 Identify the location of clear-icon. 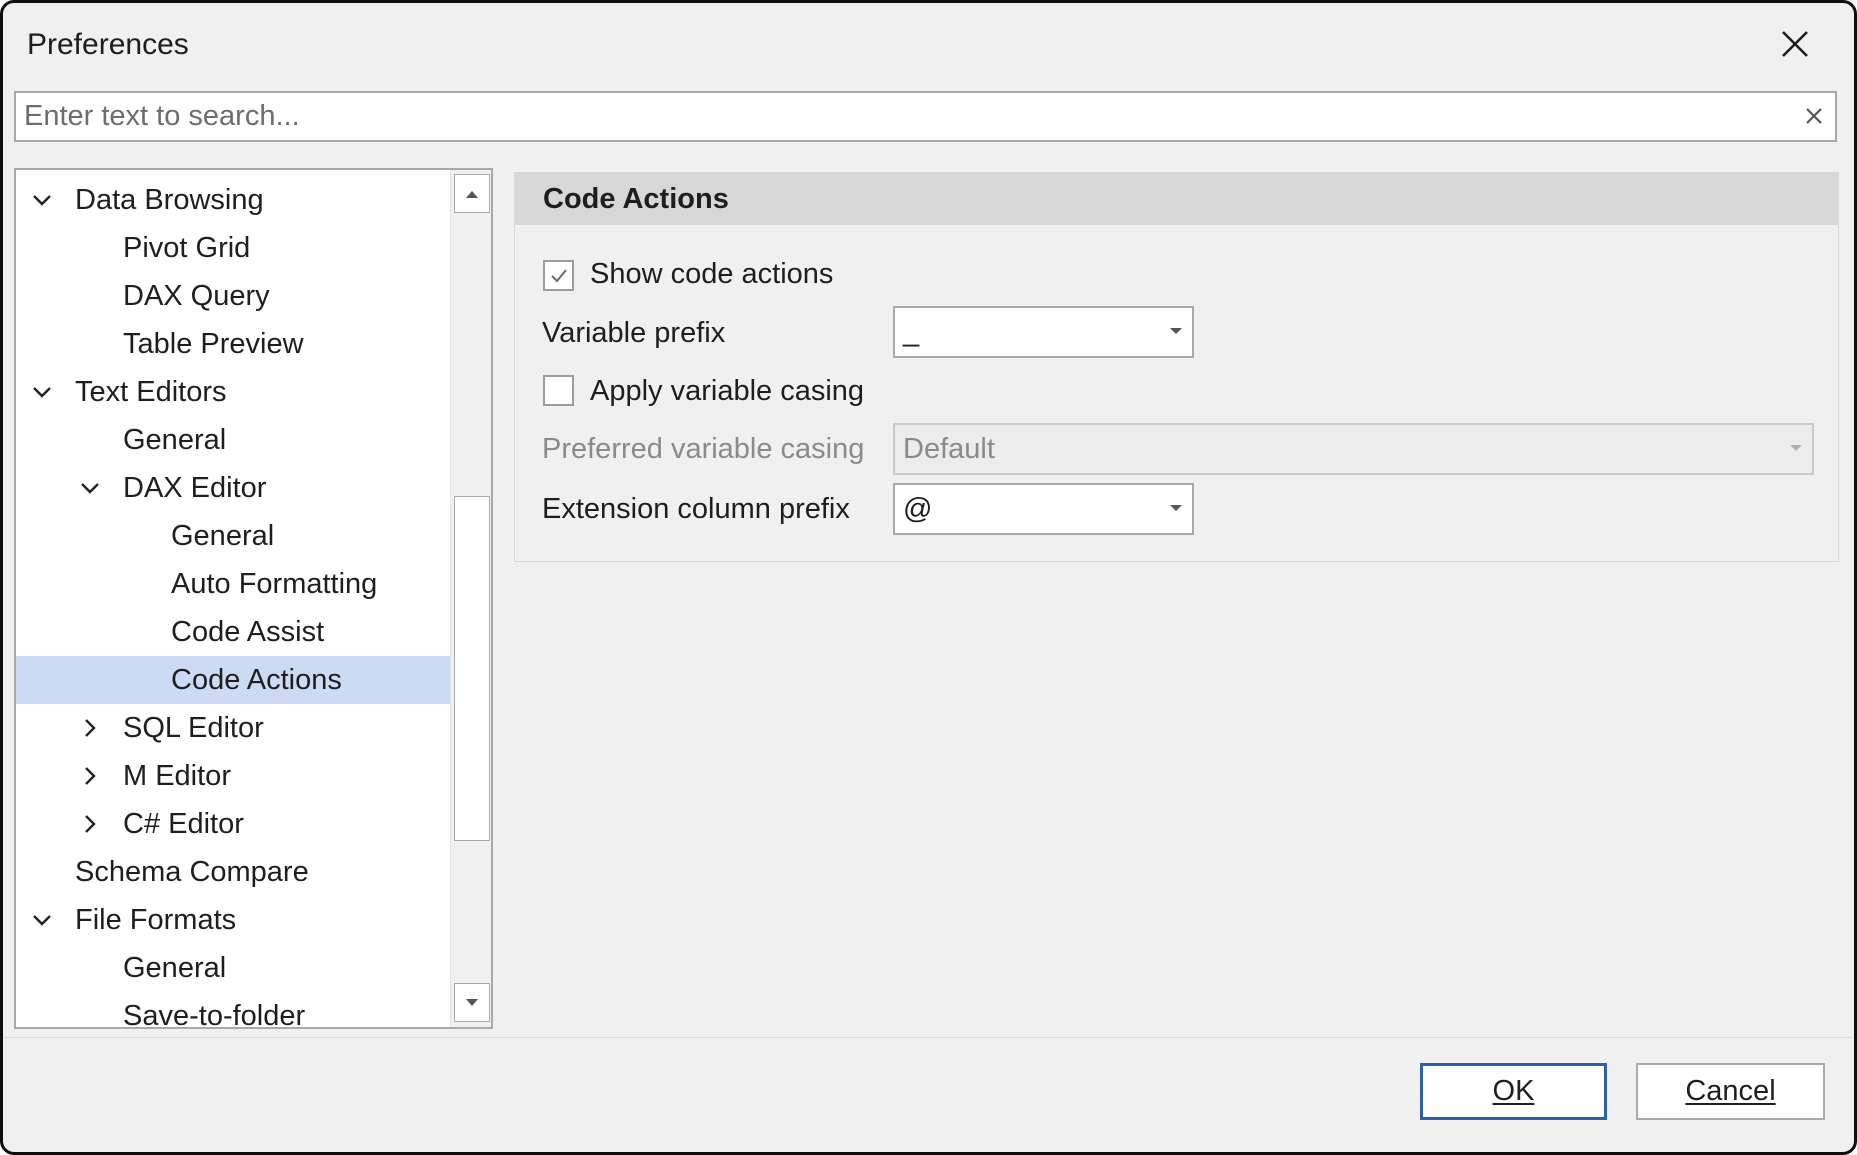
(1814, 116).